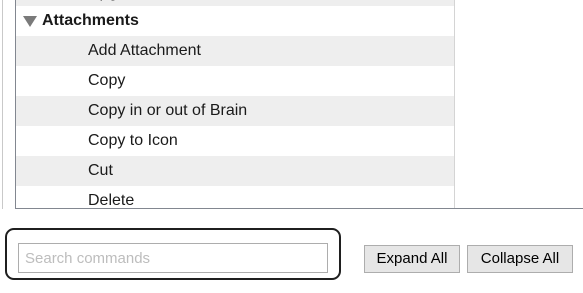 The width and height of the screenshot is (583, 293). I want to click on tree-item-copy: Copy, so click(235, 81).